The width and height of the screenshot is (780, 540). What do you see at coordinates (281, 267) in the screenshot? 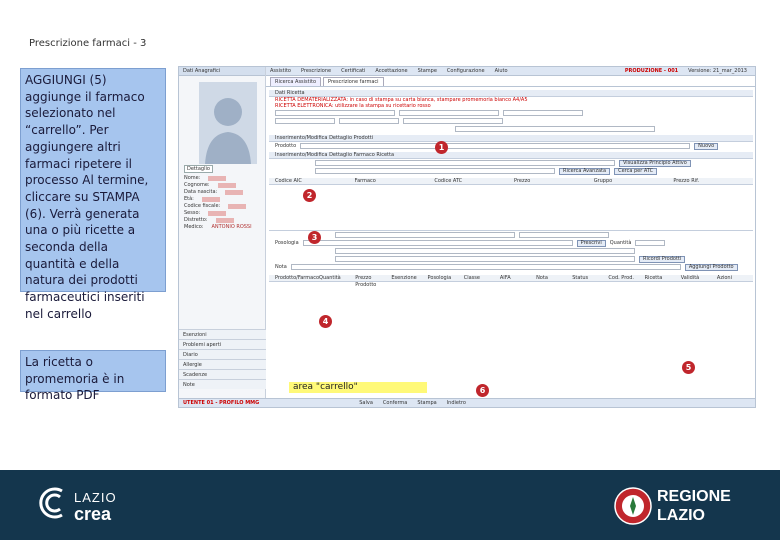
I see `label-nota: Nota` at bounding box center [281, 267].